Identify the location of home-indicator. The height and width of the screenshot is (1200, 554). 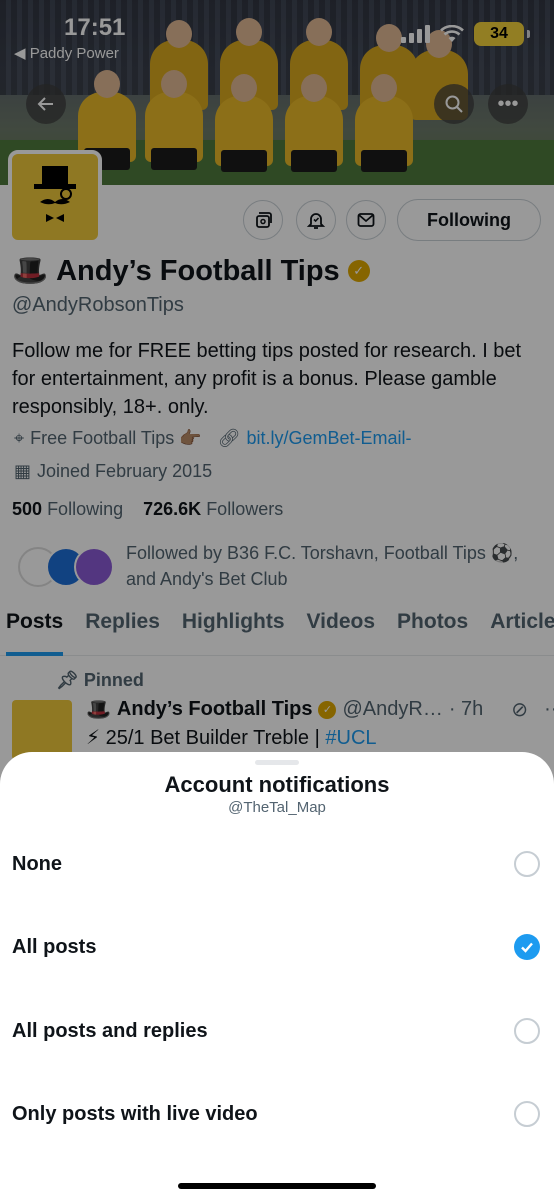
(277, 1186).